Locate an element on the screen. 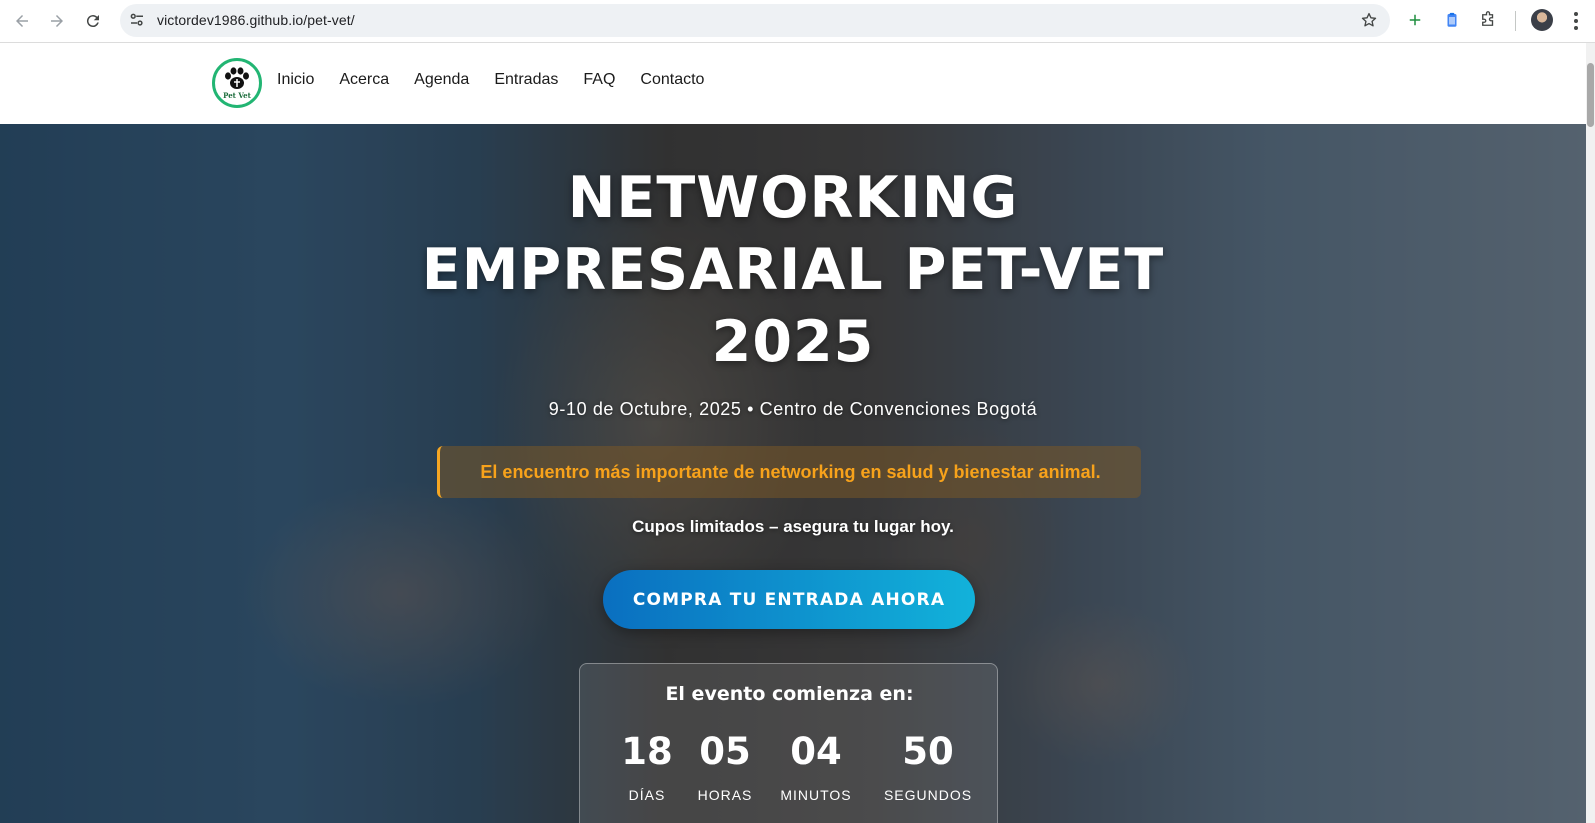 The height and width of the screenshot is (823, 1595). countdown-label: MINUTOS is located at coordinates (816, 795).